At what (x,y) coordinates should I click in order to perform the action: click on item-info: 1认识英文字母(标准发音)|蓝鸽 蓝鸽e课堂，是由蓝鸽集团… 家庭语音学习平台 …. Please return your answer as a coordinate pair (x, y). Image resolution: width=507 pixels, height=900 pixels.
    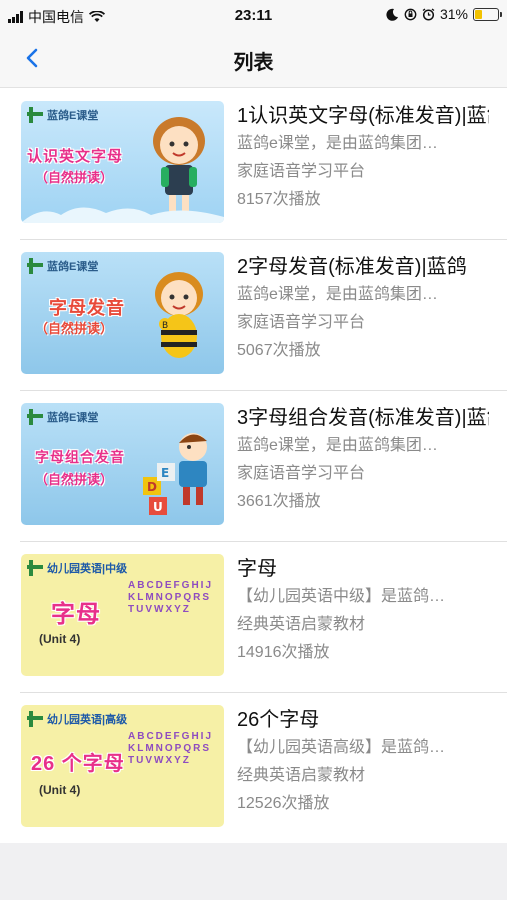
    Looking at the image, I should click on (363, 158).